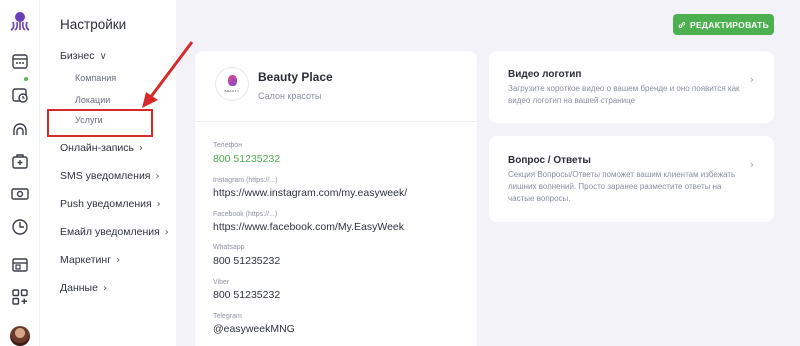  Describe the element at coordinates (254, 329) in the screenshot. I see `telegram-value: @easyweekMNG` at that location.